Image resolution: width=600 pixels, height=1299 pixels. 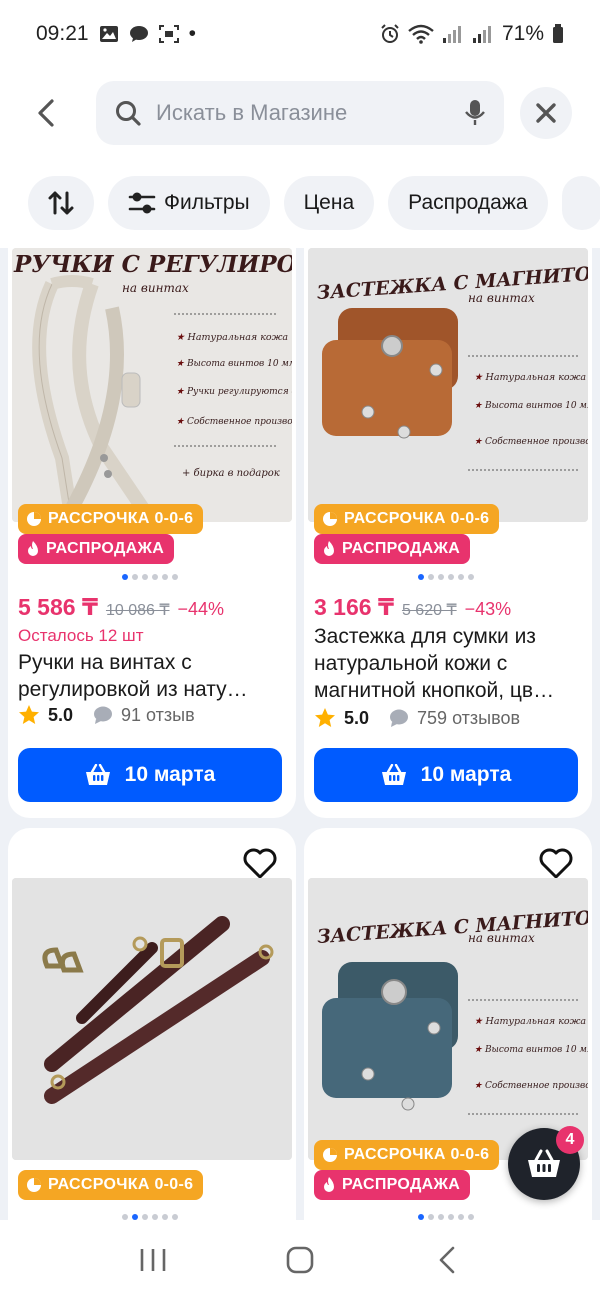 I want to click on signal-icon, so click(x=451, y=34).